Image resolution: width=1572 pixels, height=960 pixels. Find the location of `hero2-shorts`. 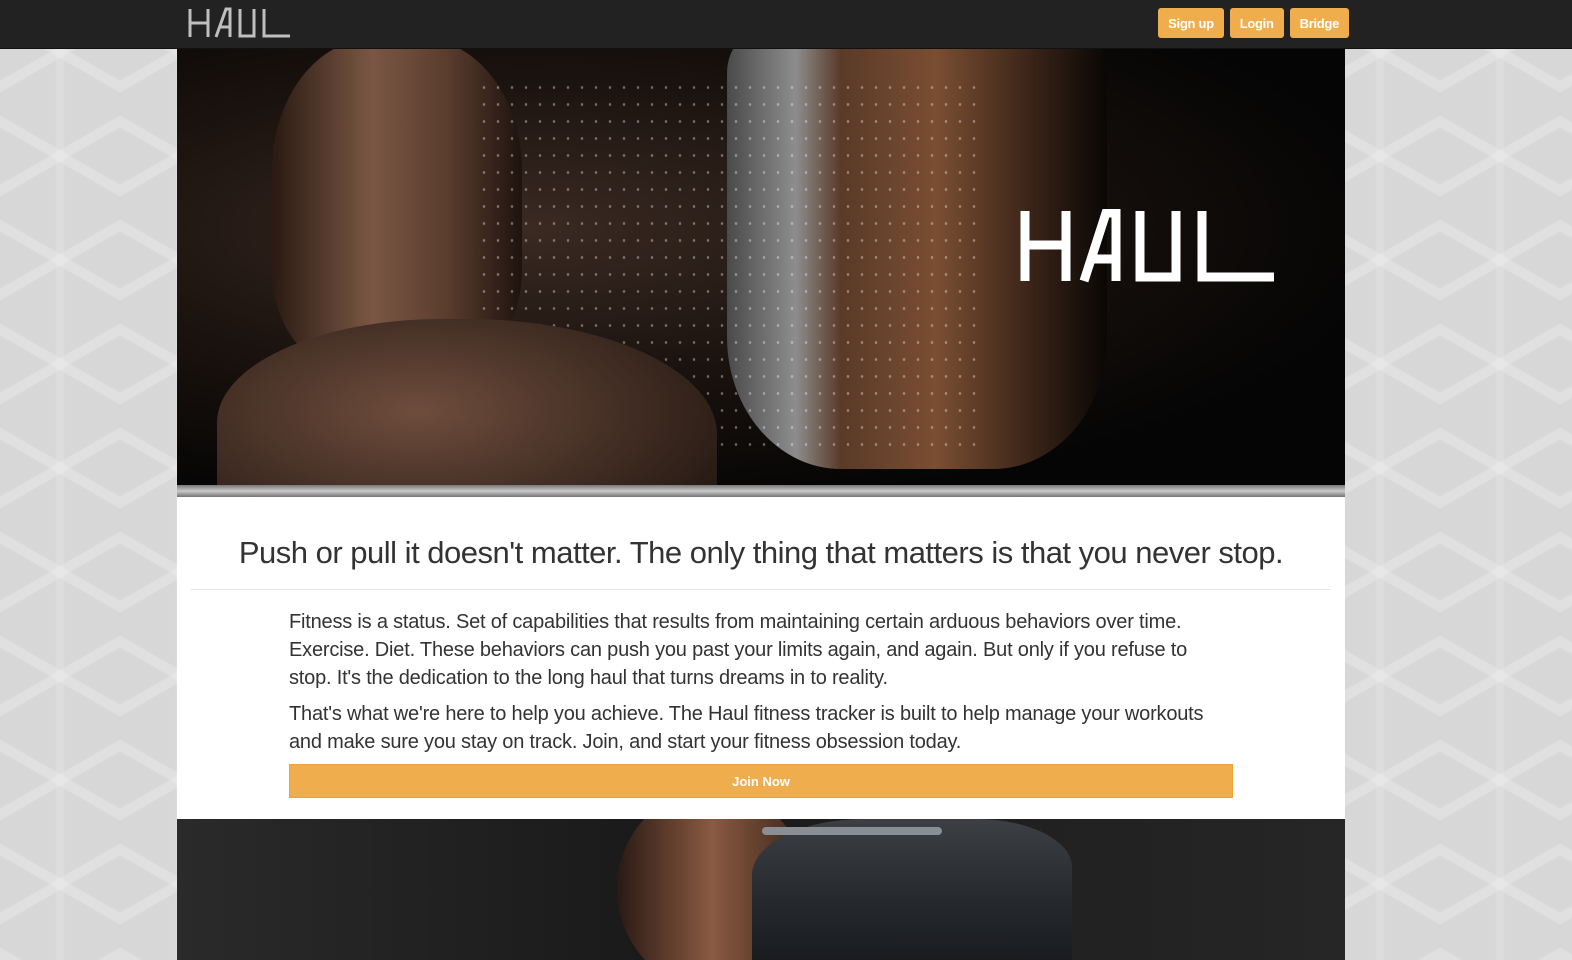

hero2-shorts is located at coordinates (912, 889).